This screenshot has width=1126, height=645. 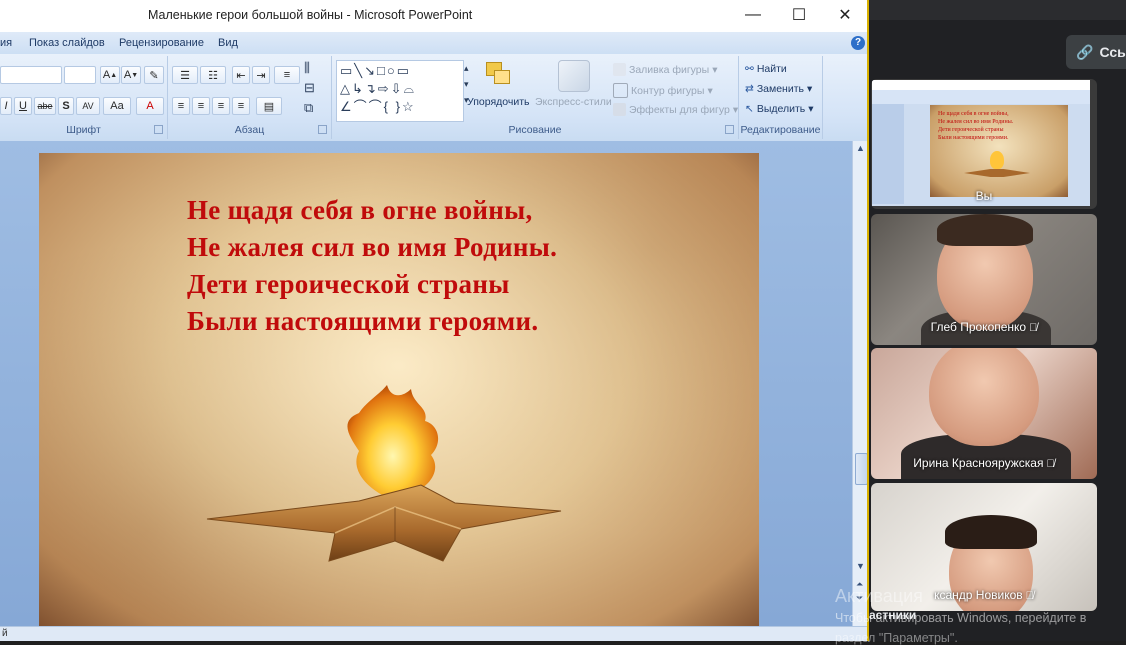 I want to click on participant-name-text: ксандр Новиков, so click(x=978, y=595).